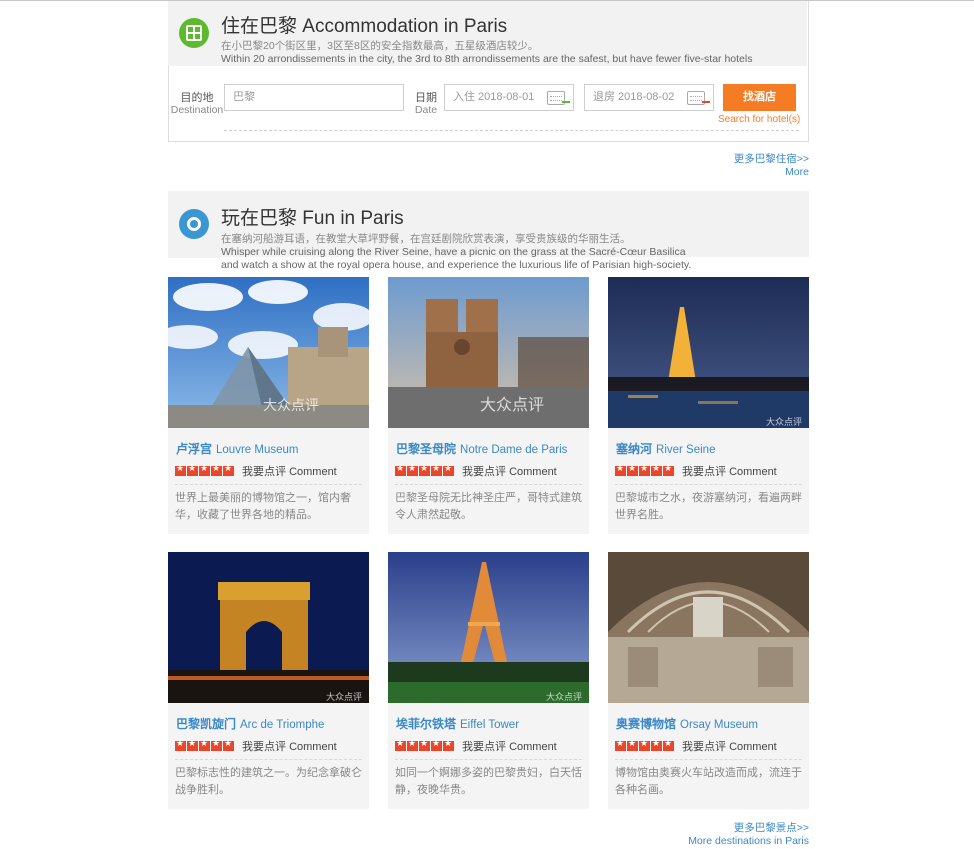  What do you see at coordinates (759, 97) in the screenshot?
I see `find-hotel-button: 找酒店` at bounding box center [759, 97].